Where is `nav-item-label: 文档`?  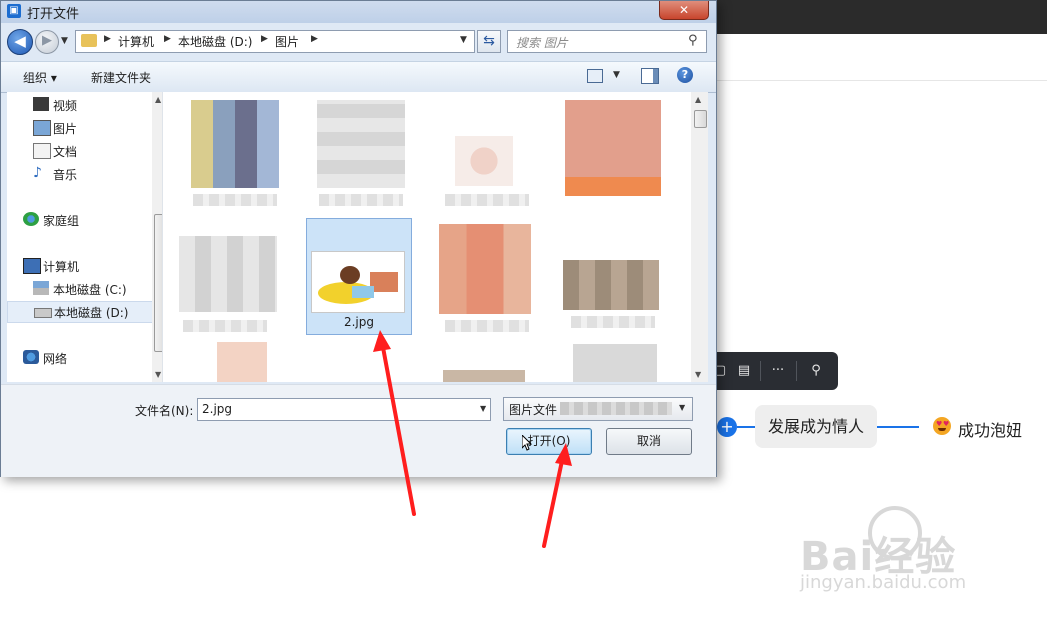
nav-item-label: 文档 is located at coordinates (65, 152).